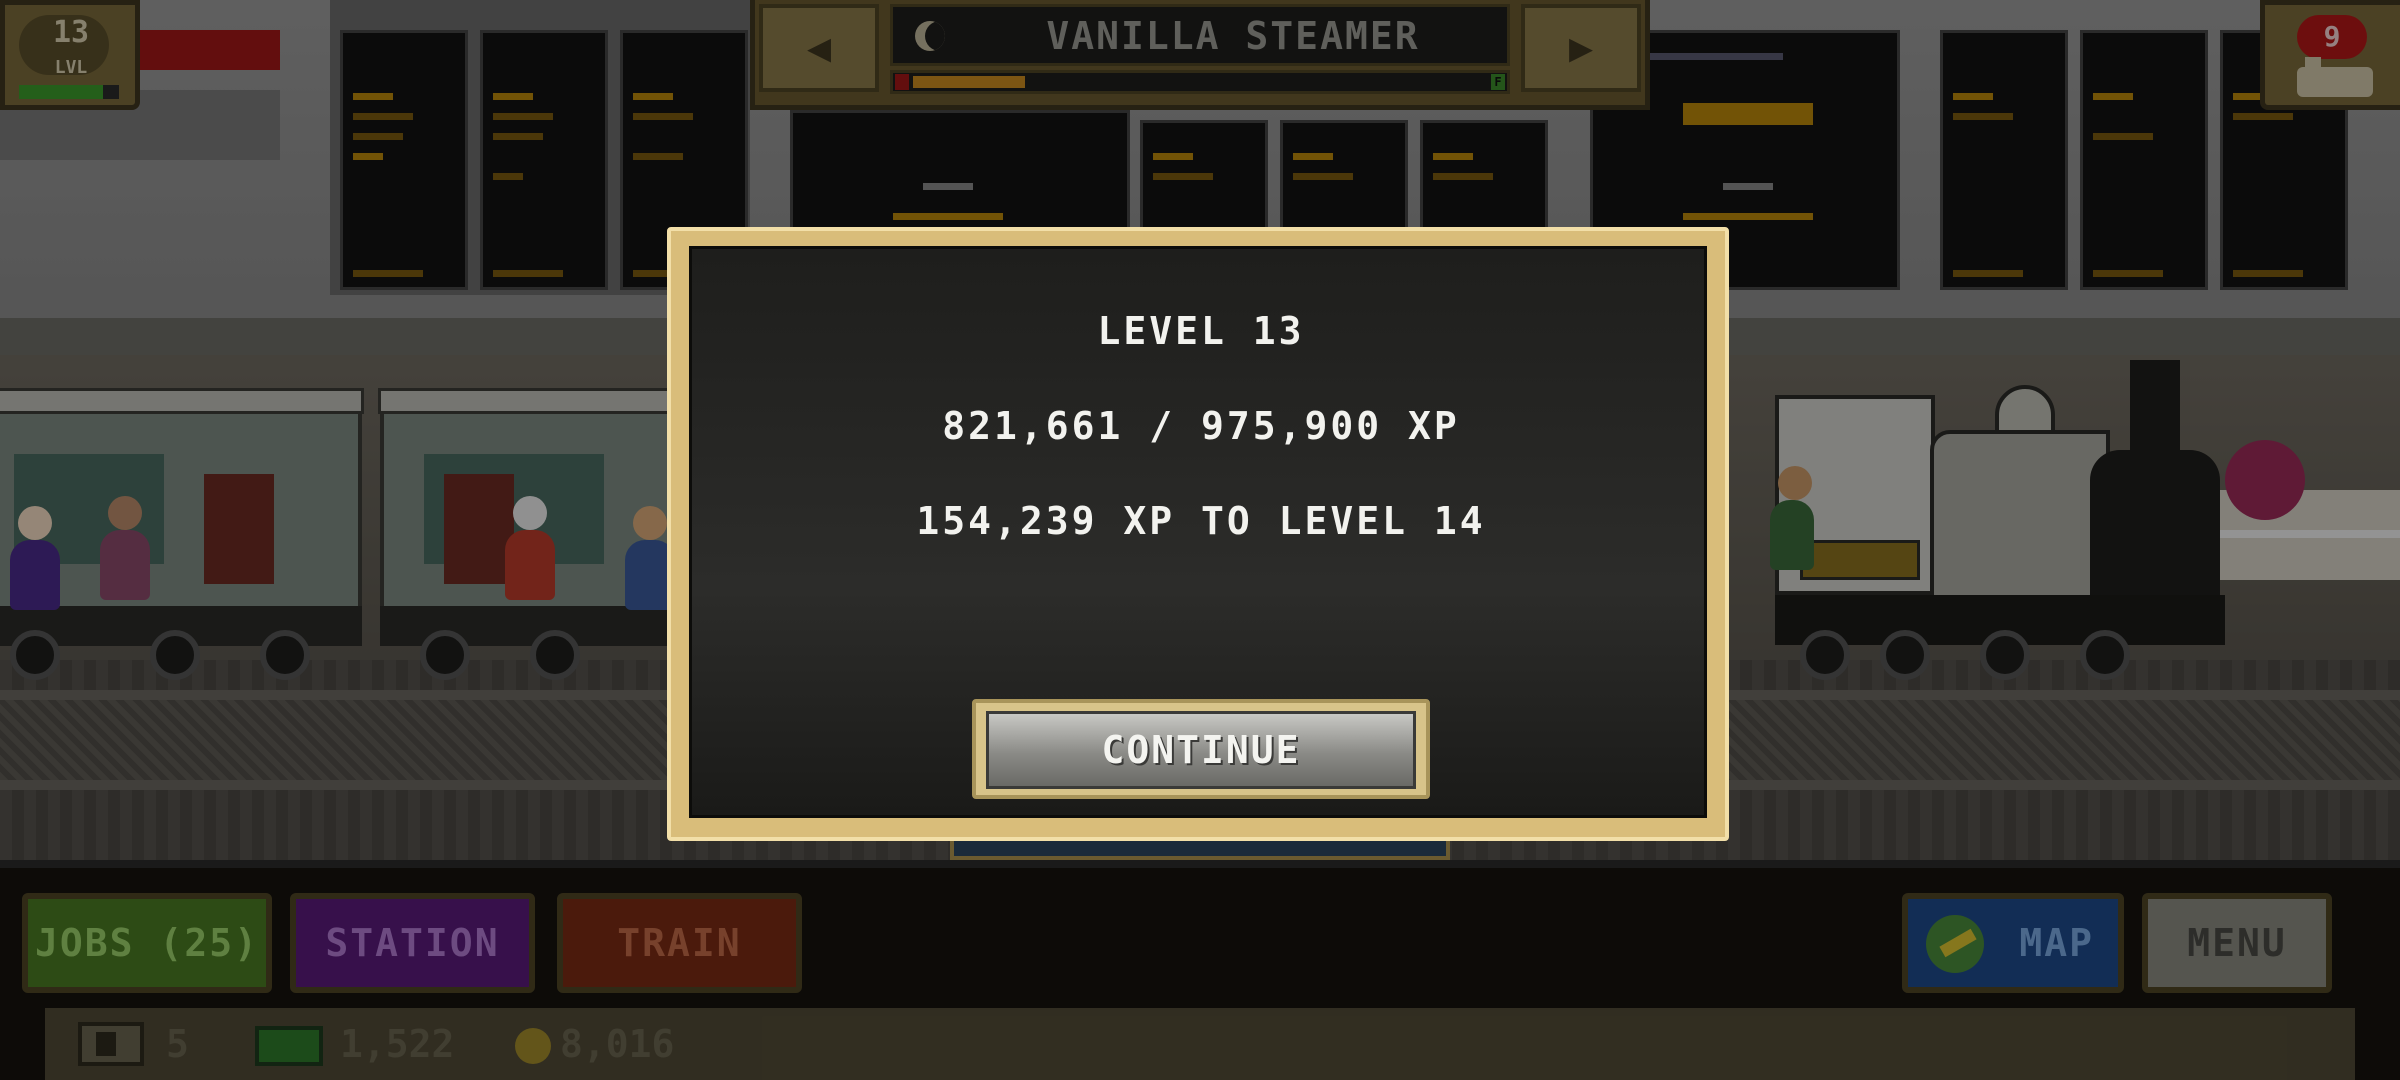 The image size is (2400, 1080). Describe the element at coordinates (1201, 521) in the screenshot. I see `xp-to-next-text: 154,239 XP TO LEVEL 14` at that location.